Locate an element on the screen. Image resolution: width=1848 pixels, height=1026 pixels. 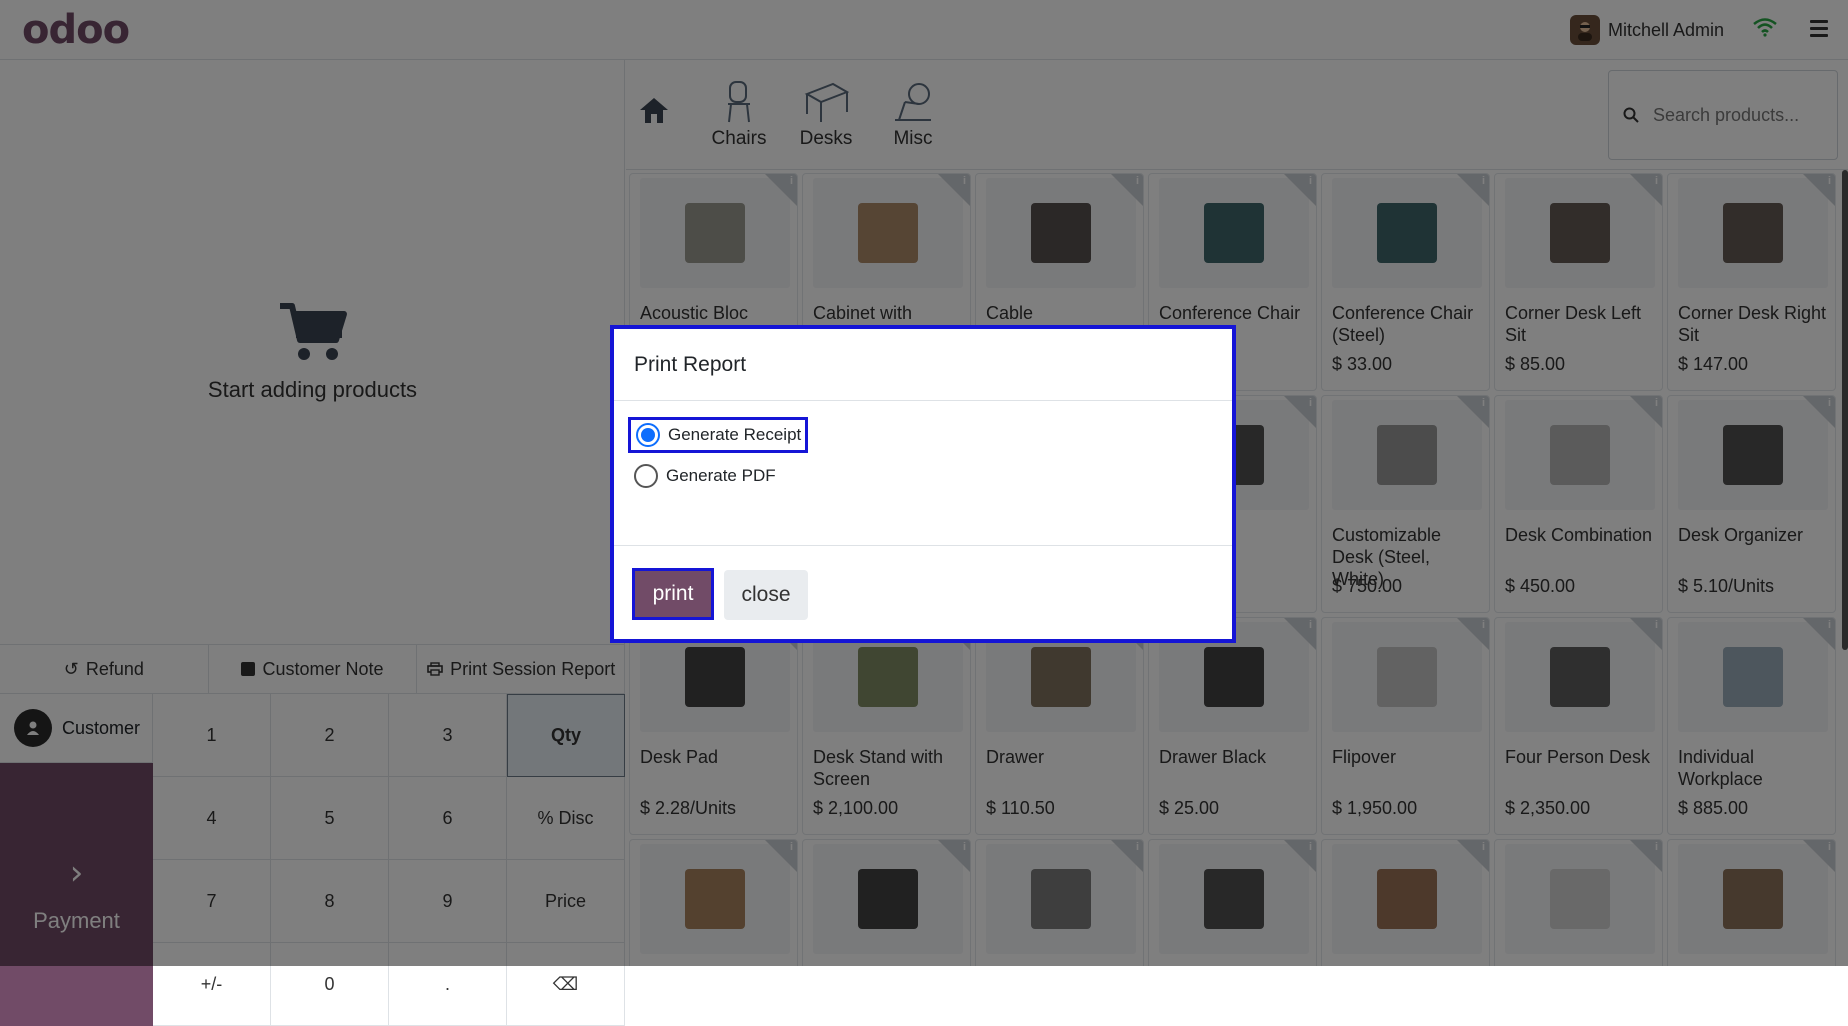
generate-pdf-radio is located at coordinates (646, 476).